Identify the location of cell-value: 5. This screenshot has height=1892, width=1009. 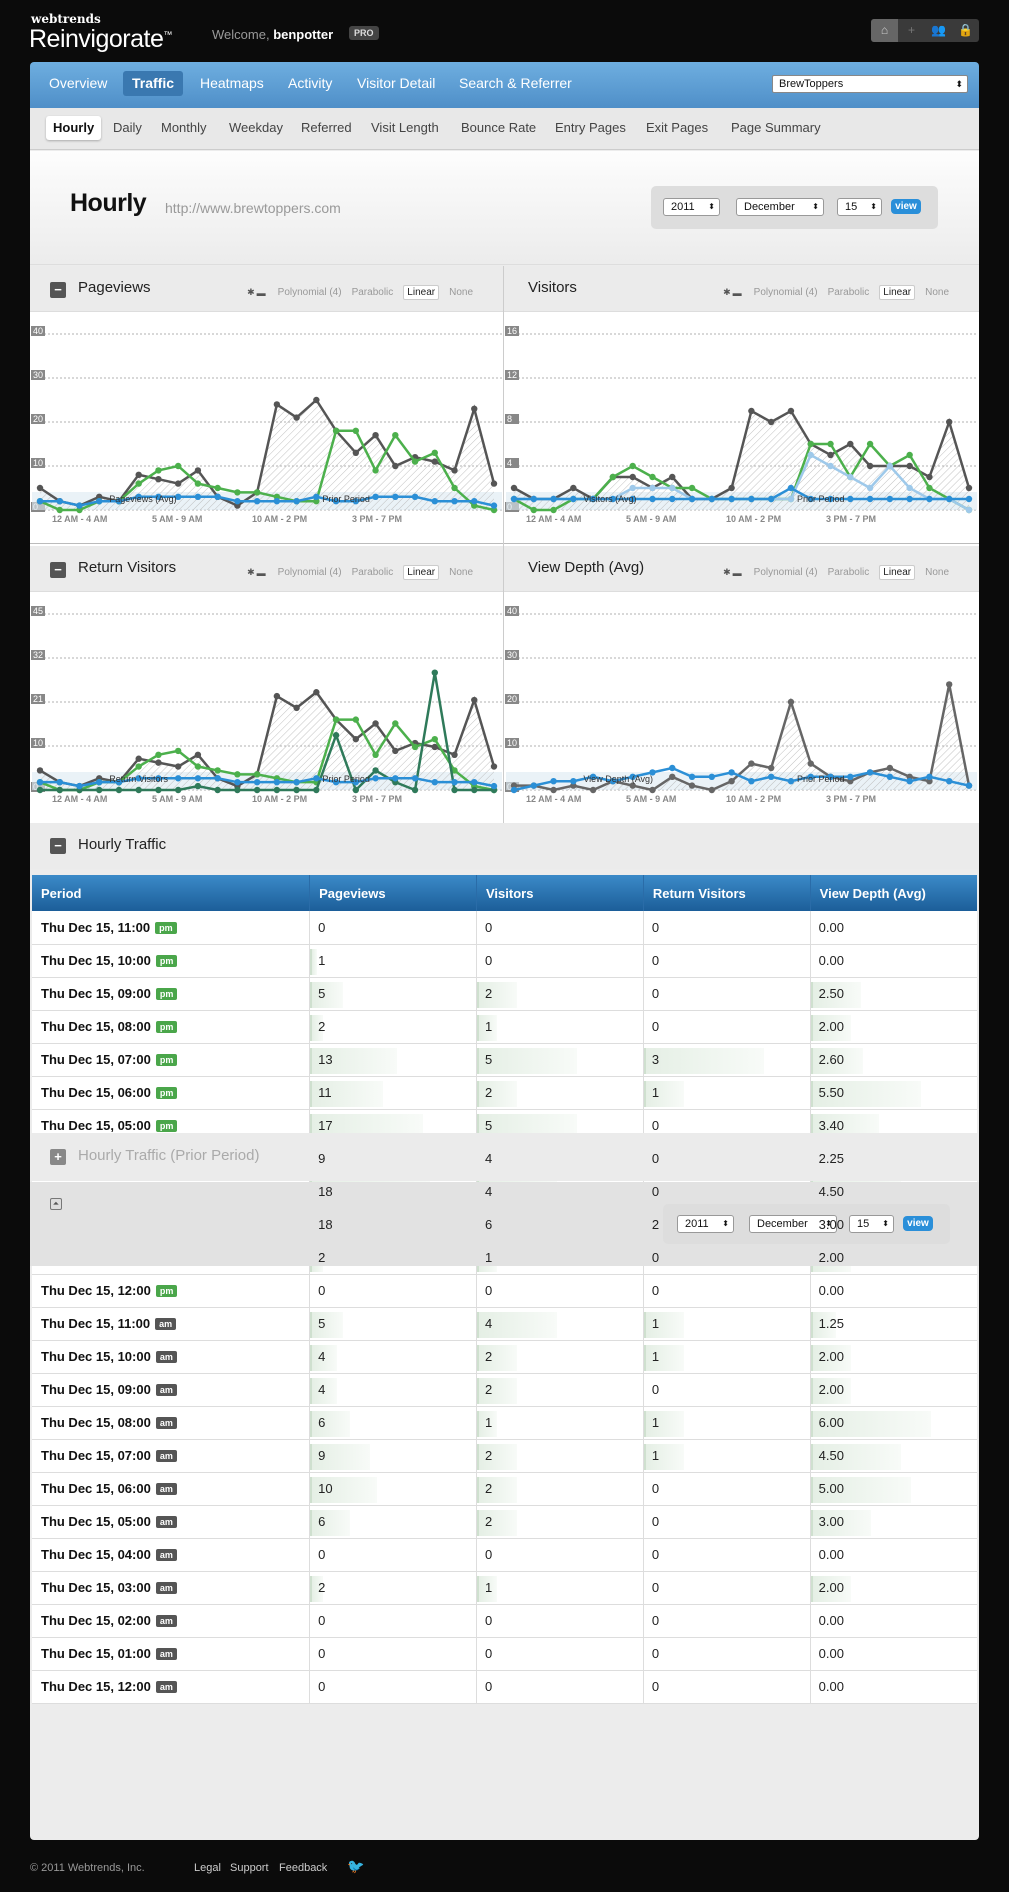
(322, 993).